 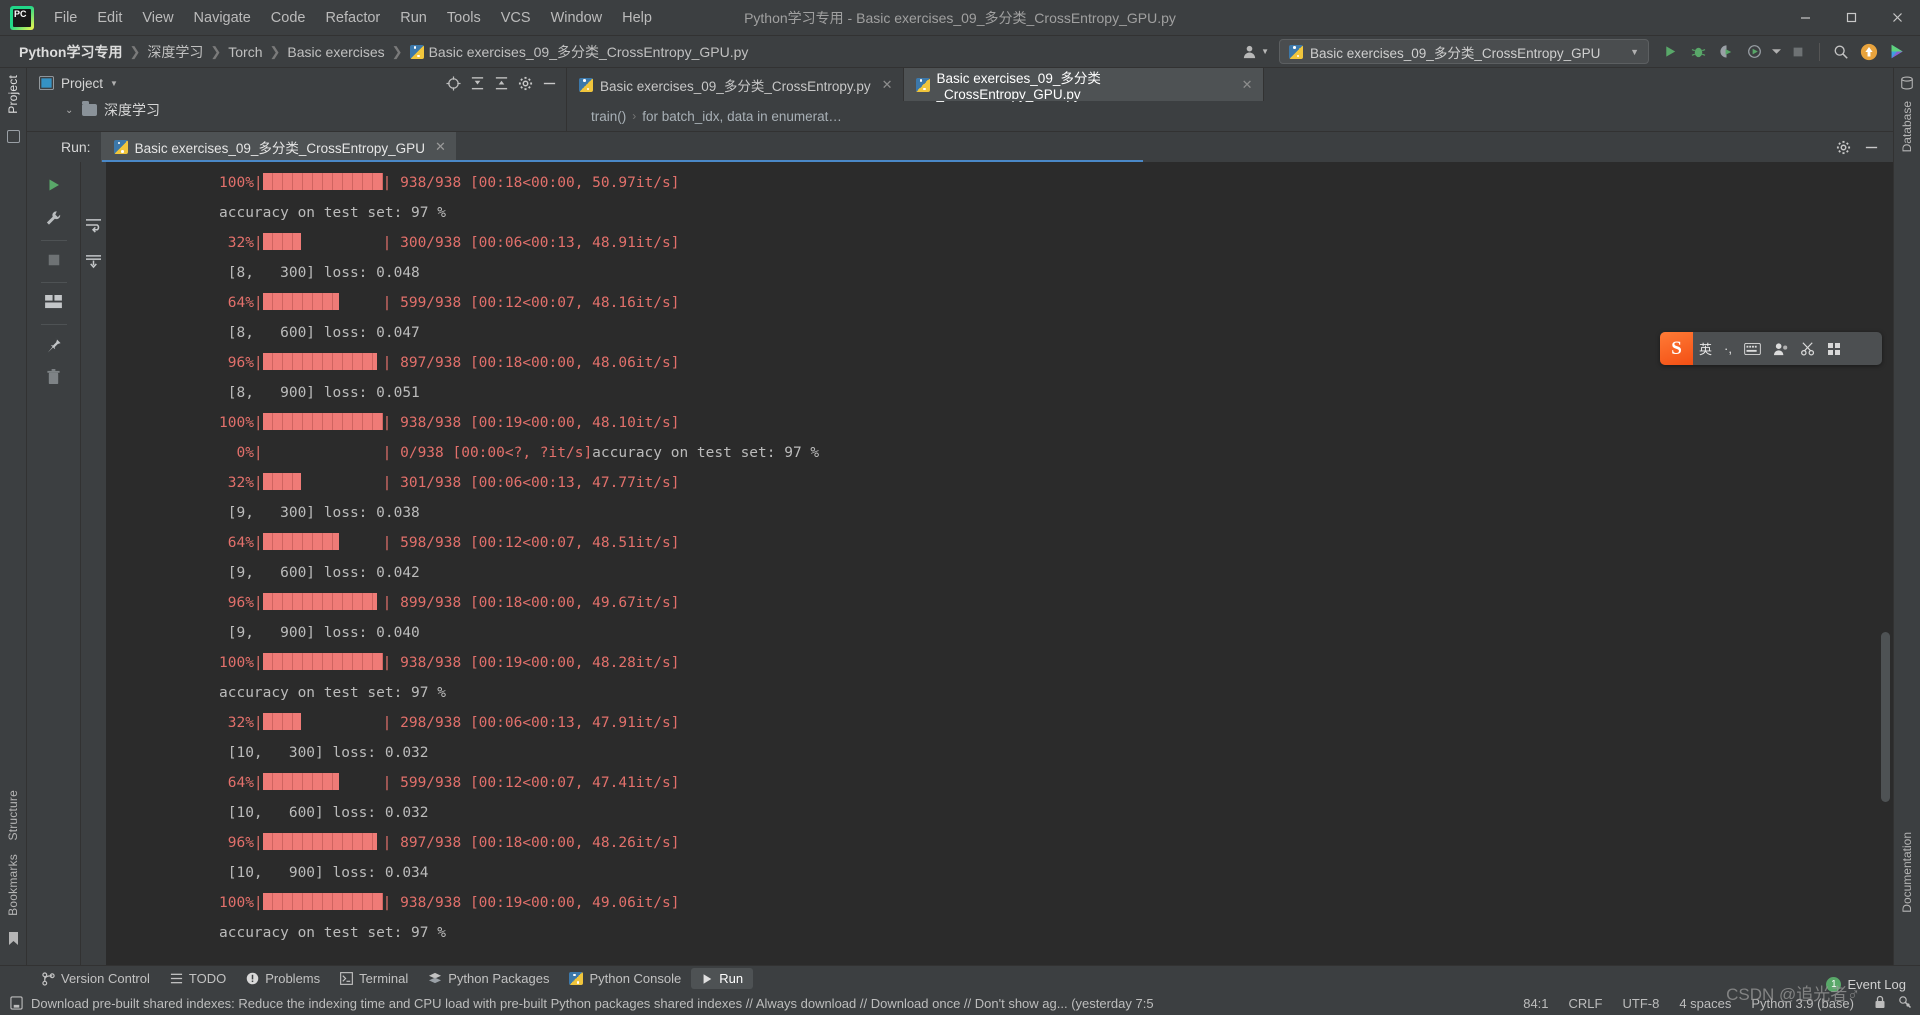 I want to click on console-text: | 938/938 [00:18<00:00, 50.97it/s], so click(x=531, y=183).